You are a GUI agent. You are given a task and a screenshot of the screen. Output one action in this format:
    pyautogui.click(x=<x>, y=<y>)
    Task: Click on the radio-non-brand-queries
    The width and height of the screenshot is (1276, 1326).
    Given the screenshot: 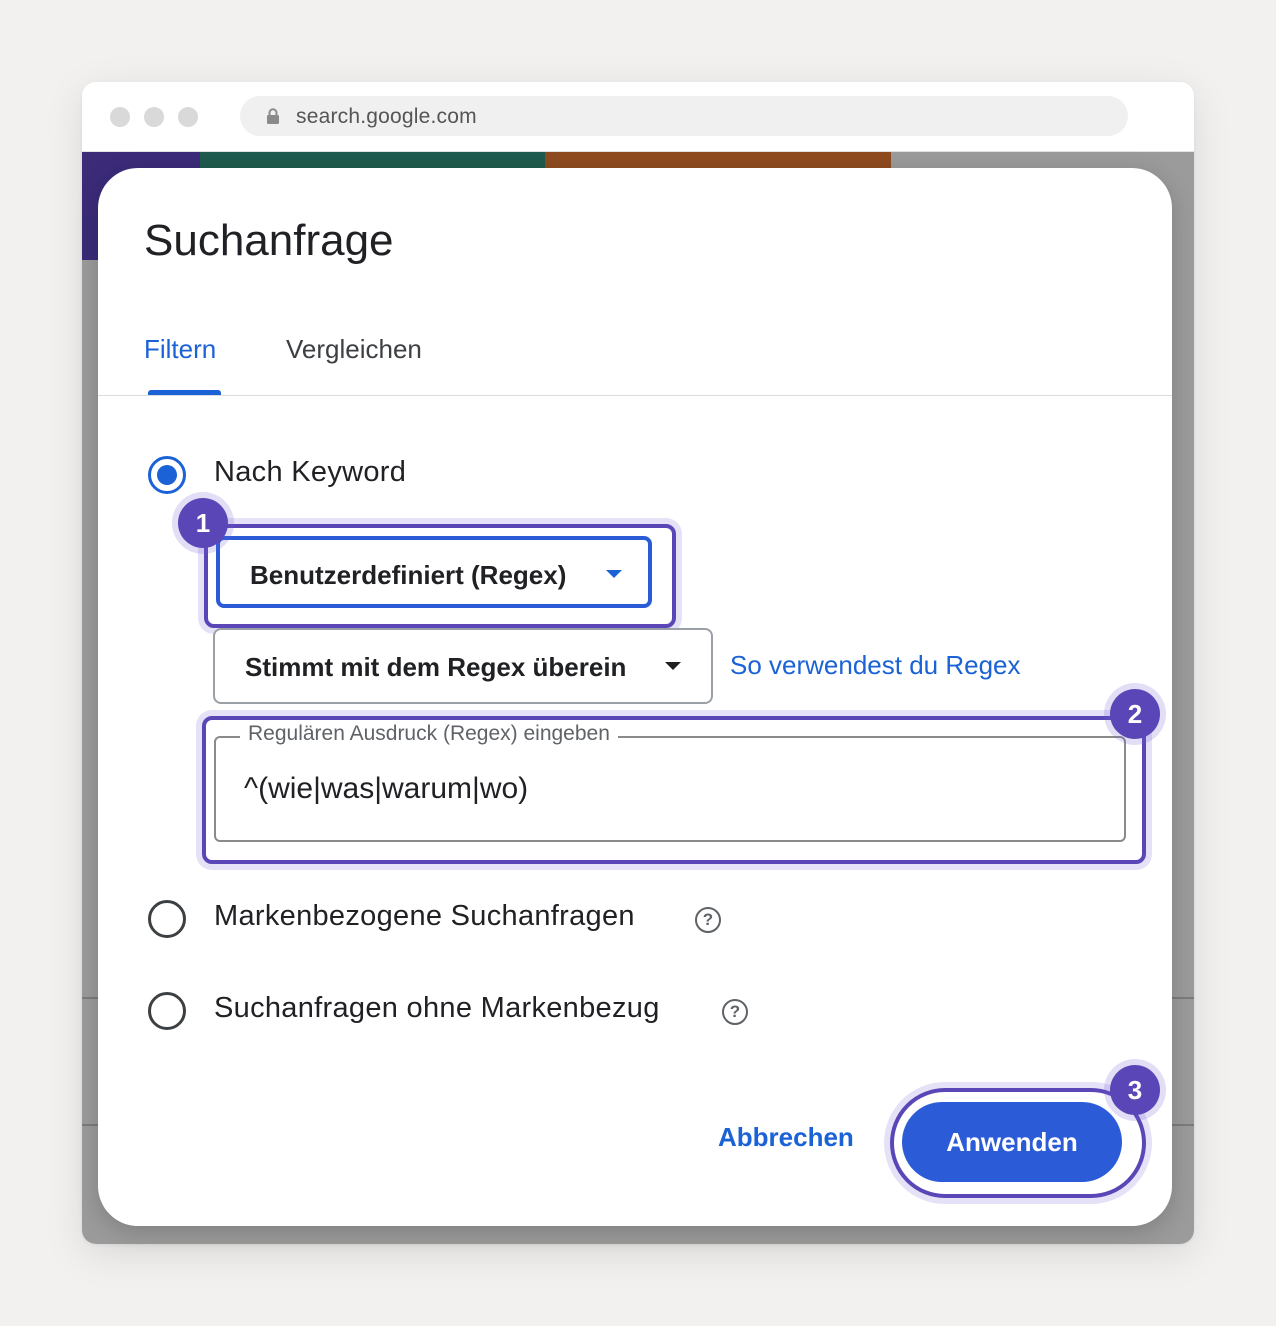 What is the action you would take?
    pyautogui.click(x=167, y=1011)
    